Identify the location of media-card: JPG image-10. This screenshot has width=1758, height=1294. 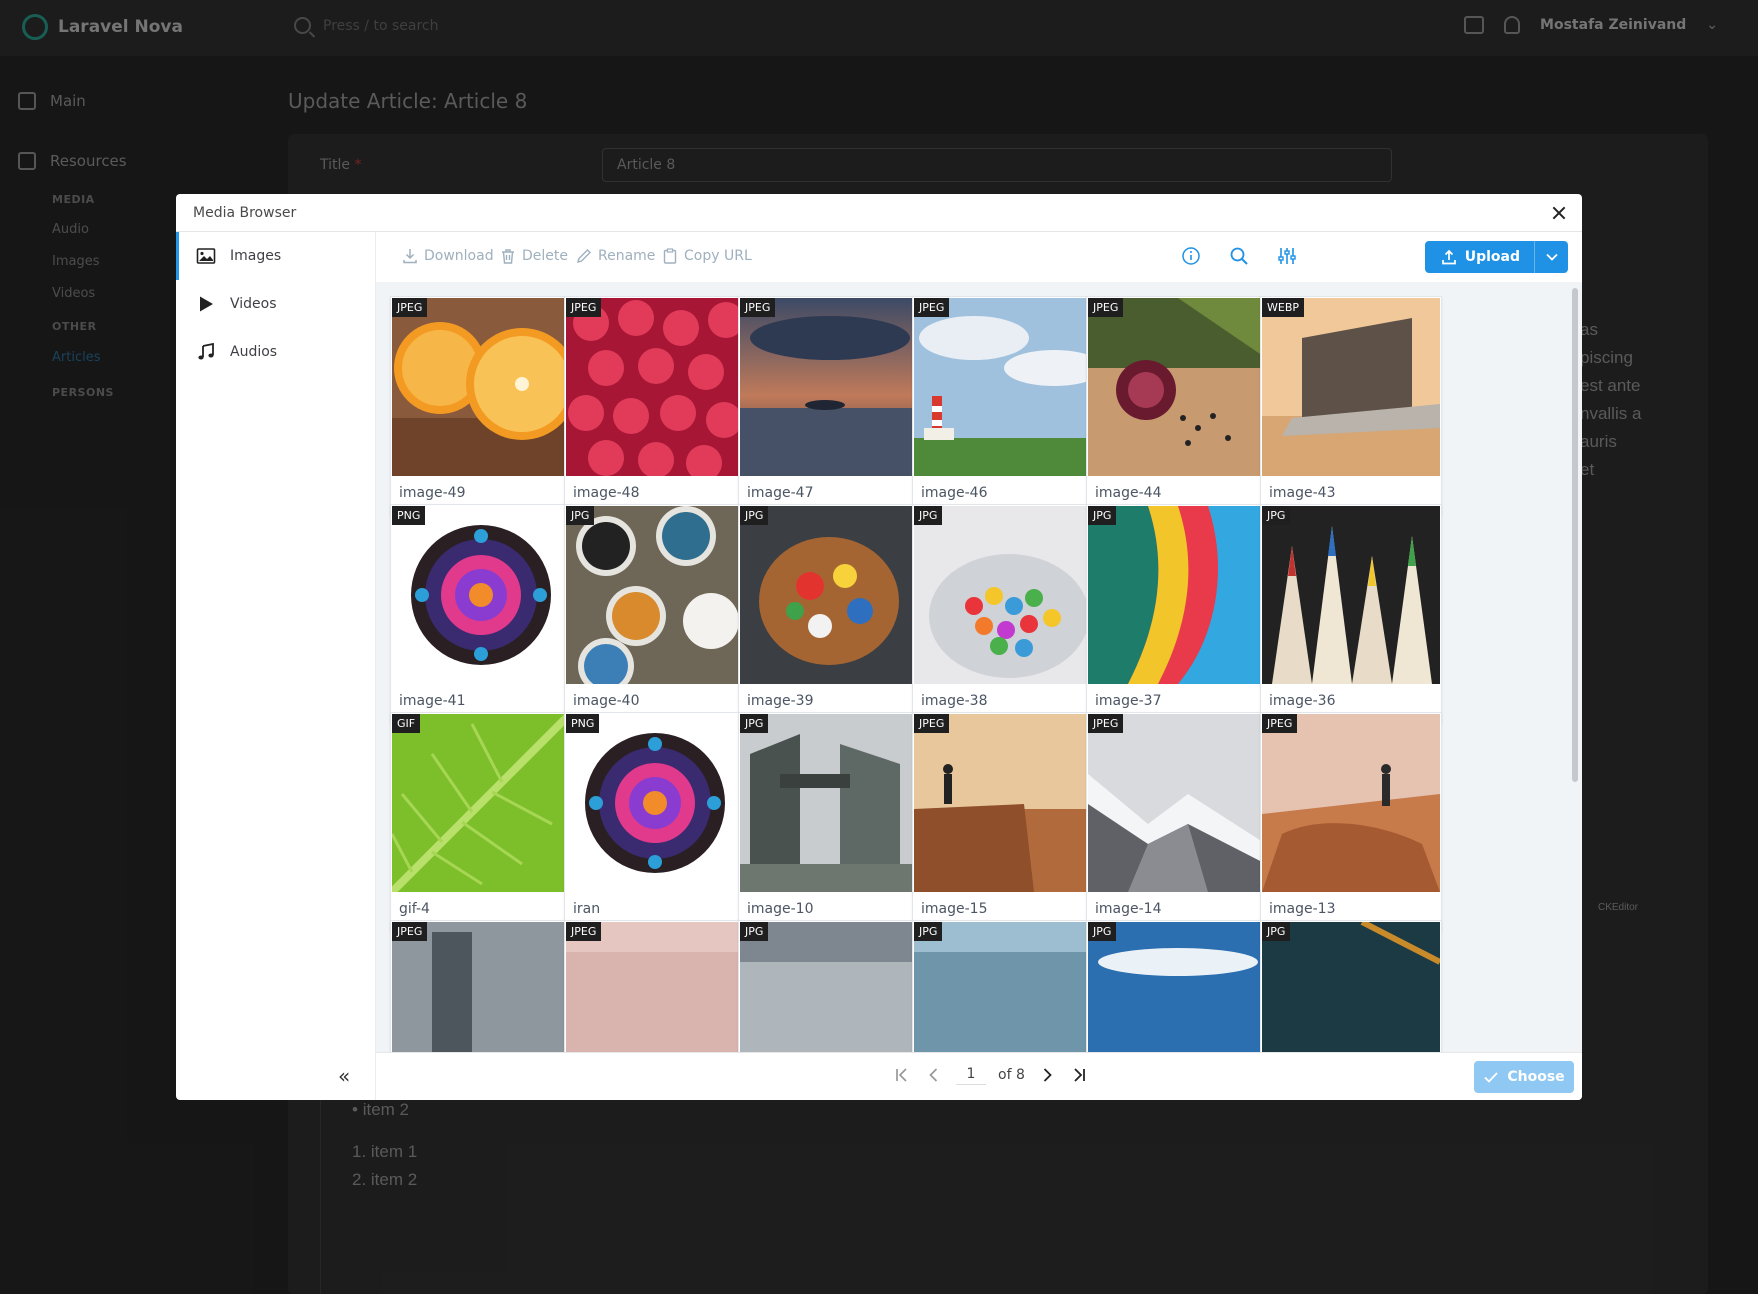
(829, 822).